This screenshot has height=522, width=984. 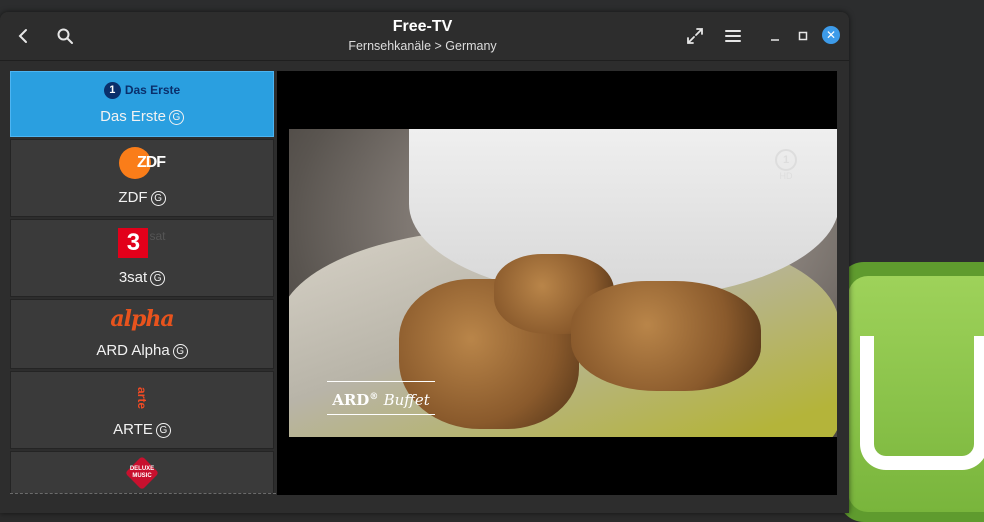 I want to click on fullscreen-button, so click(x=695, y=36).